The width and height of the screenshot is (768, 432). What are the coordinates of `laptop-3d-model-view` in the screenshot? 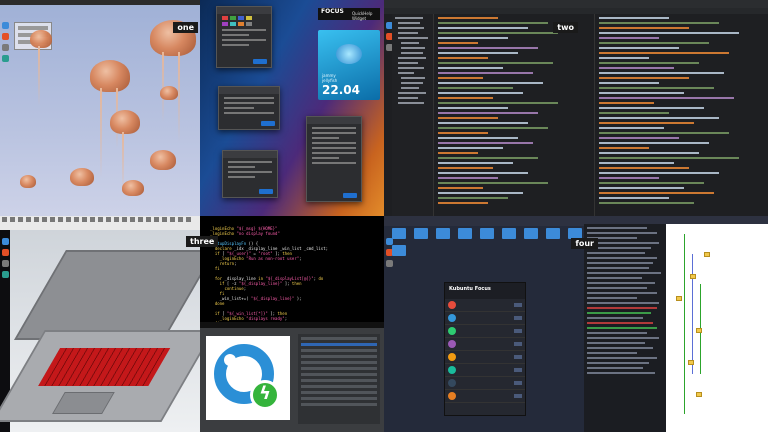 It's located at (108, 331).